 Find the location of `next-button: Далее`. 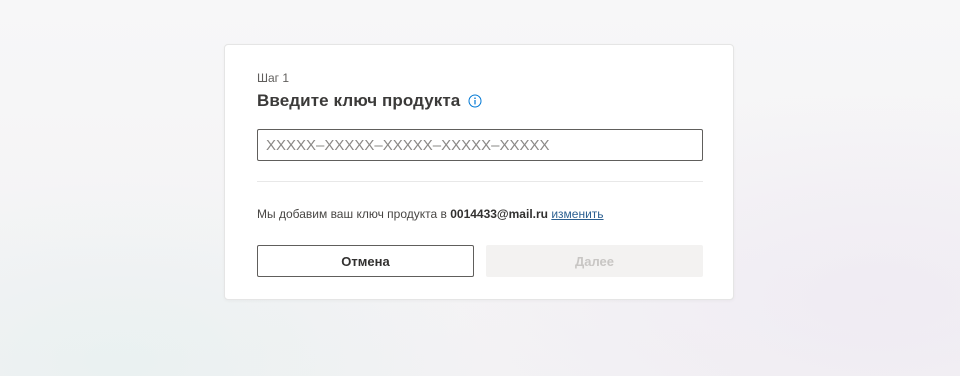

next-button: Далее is located at coordinates (594, 261).